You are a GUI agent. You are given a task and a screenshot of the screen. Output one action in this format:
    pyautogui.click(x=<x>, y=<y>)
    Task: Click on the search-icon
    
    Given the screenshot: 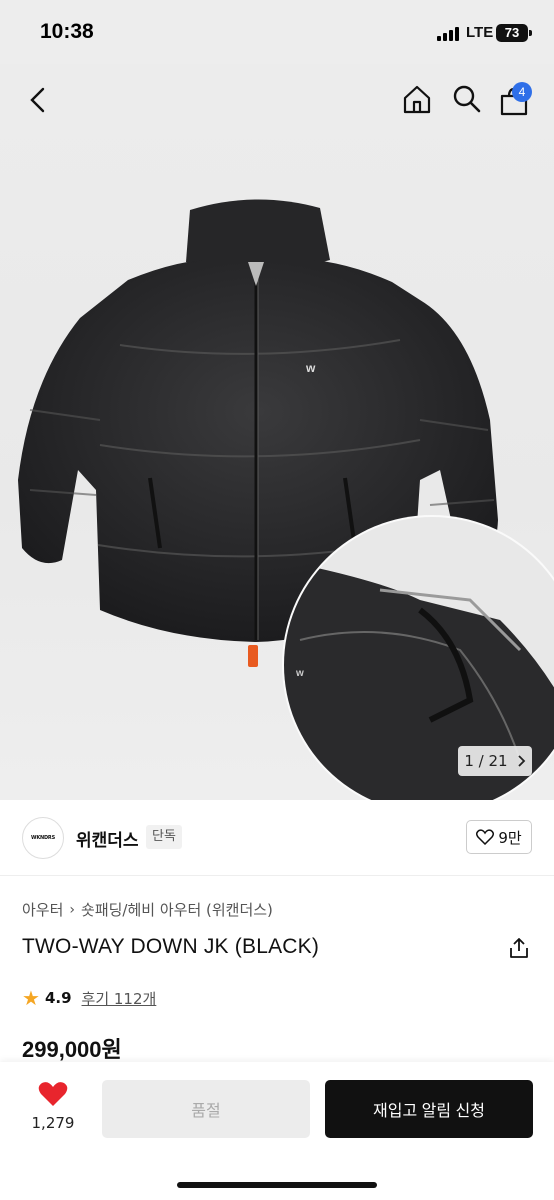 What is the action you would take?
    pyautogui.click(x=467, y=99)
    